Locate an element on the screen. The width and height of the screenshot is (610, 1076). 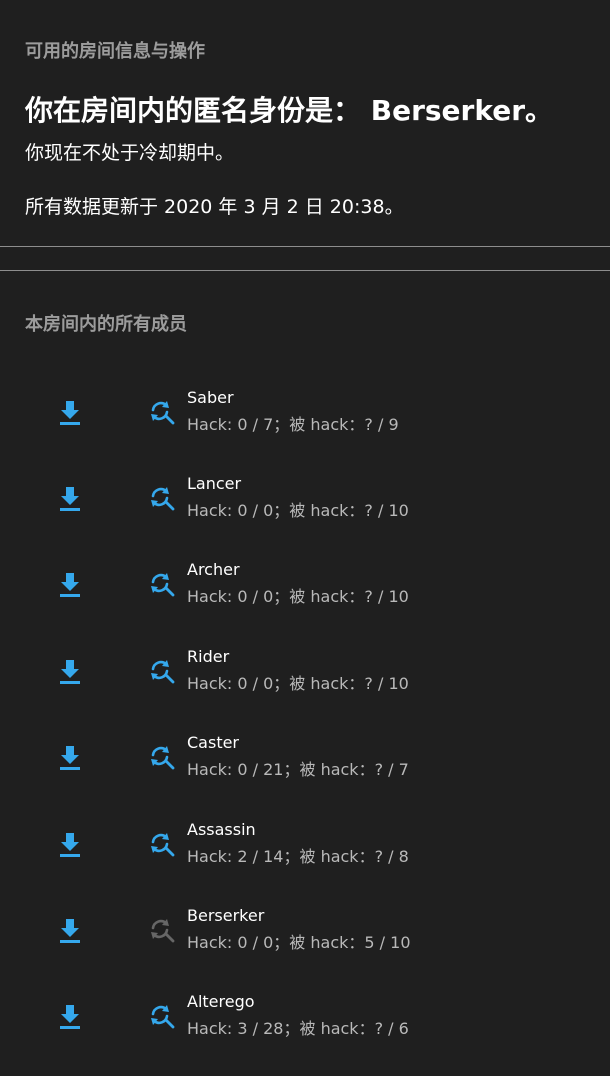
member-name: Assassin is located at coordinates (221, 829).